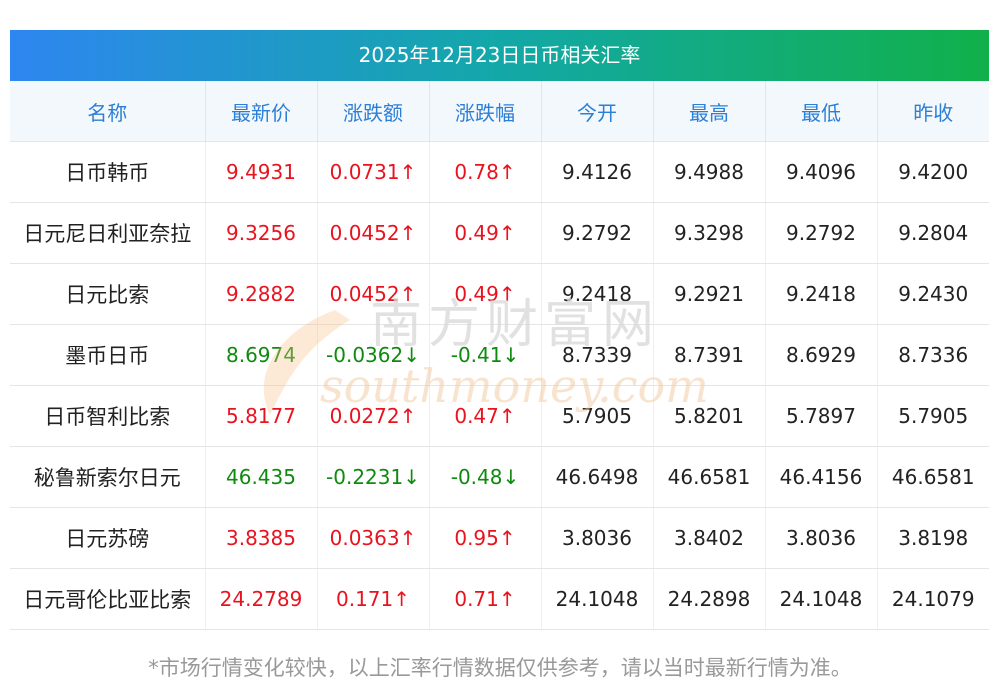 This screenshot has width=1000, height=697. Describe the element at coordinates (933, 111) in the screenshot. I see `header-prev-close: 昨收` at that location.